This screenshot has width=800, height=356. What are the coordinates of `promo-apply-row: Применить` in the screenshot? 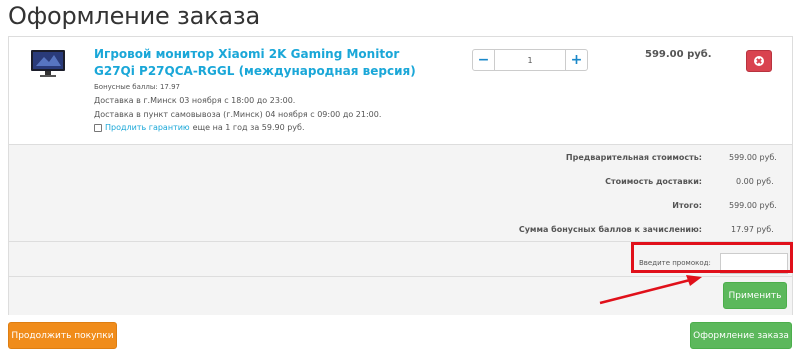 It's located at (400, 296).